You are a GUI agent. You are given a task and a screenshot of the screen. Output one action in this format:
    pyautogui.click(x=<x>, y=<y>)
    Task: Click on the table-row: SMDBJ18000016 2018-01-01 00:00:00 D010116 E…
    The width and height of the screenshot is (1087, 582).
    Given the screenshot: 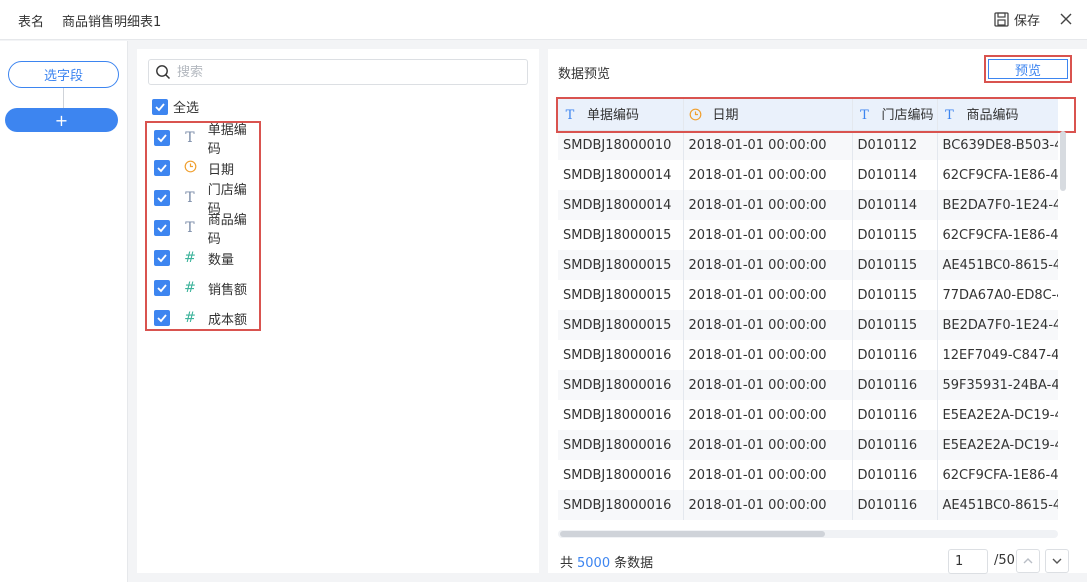 What is the action you would take?
    pyautogui.click(x=808, y=415)
    